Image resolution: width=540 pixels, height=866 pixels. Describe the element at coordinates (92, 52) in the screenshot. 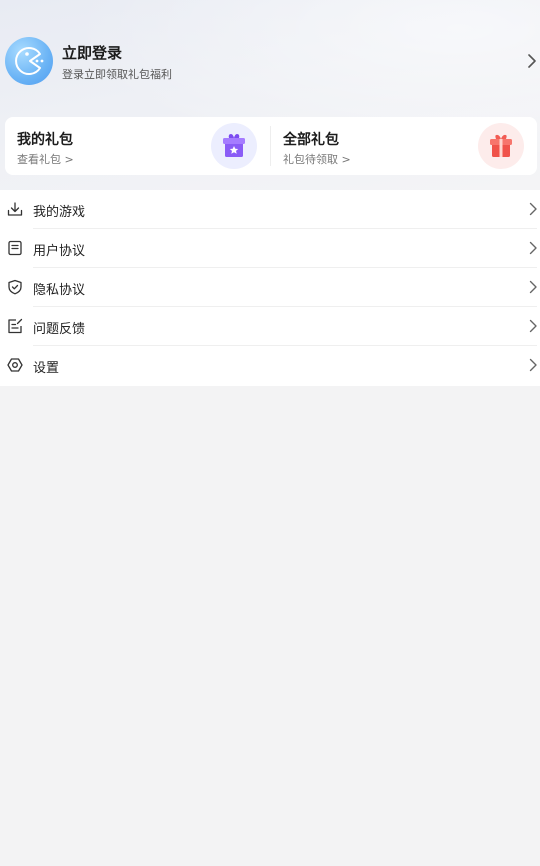

I see `login-title: 立即登录` at that location.